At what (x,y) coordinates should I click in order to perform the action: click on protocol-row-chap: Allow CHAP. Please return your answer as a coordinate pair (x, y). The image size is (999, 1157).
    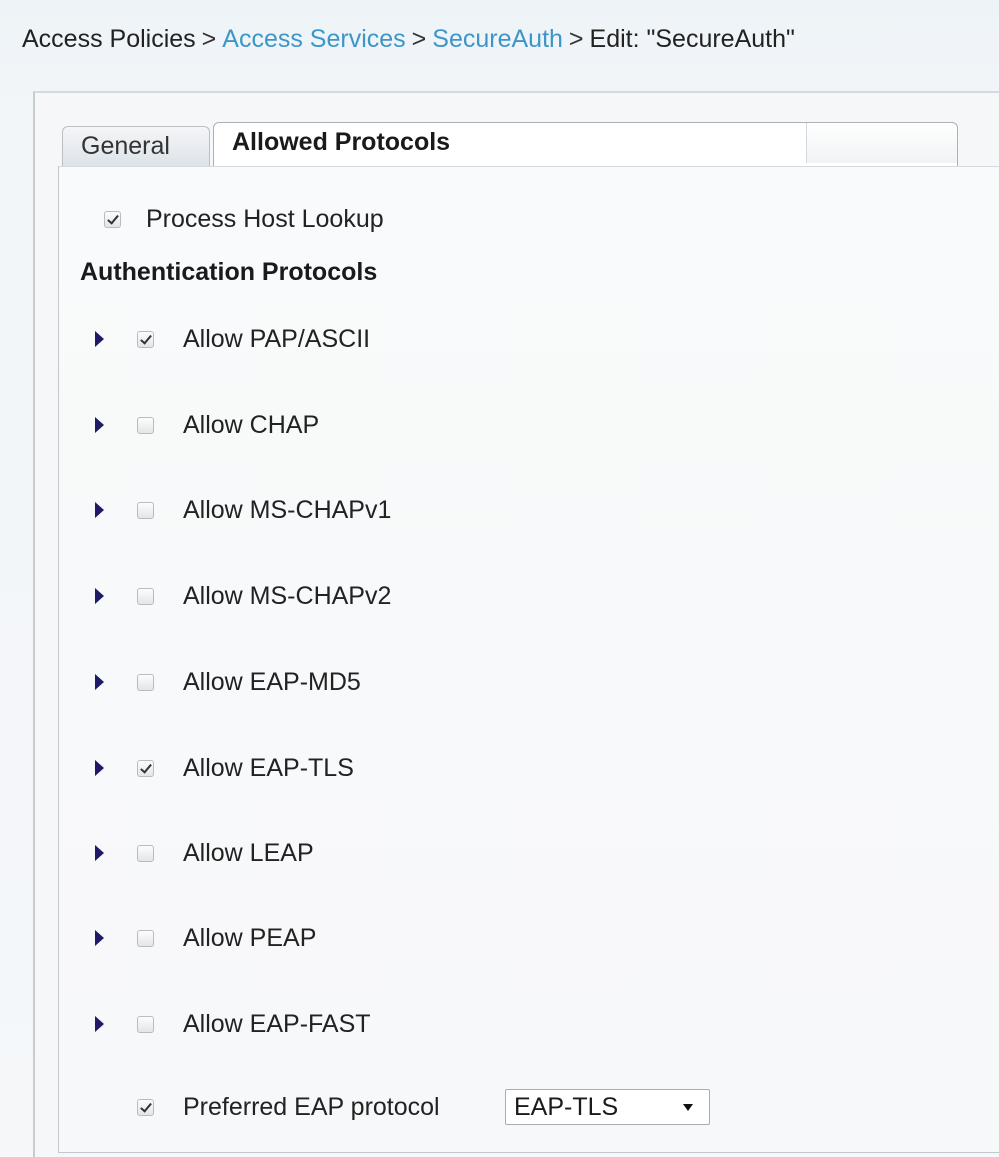
    Looking at the image, I should click on (207, 425).